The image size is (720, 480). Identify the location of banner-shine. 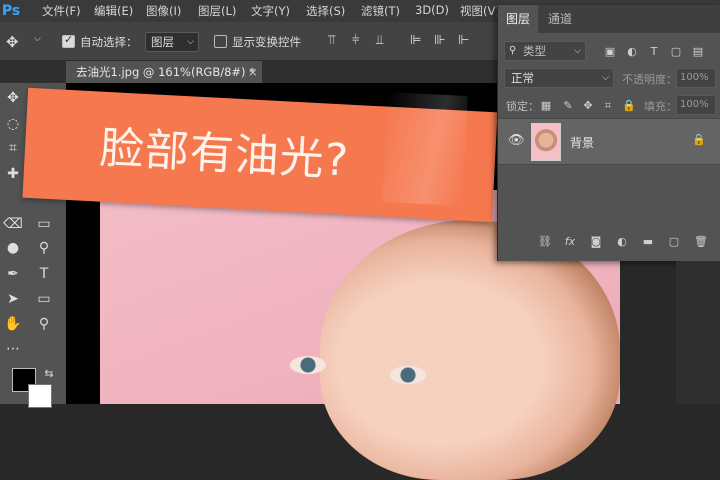
(425, 149).